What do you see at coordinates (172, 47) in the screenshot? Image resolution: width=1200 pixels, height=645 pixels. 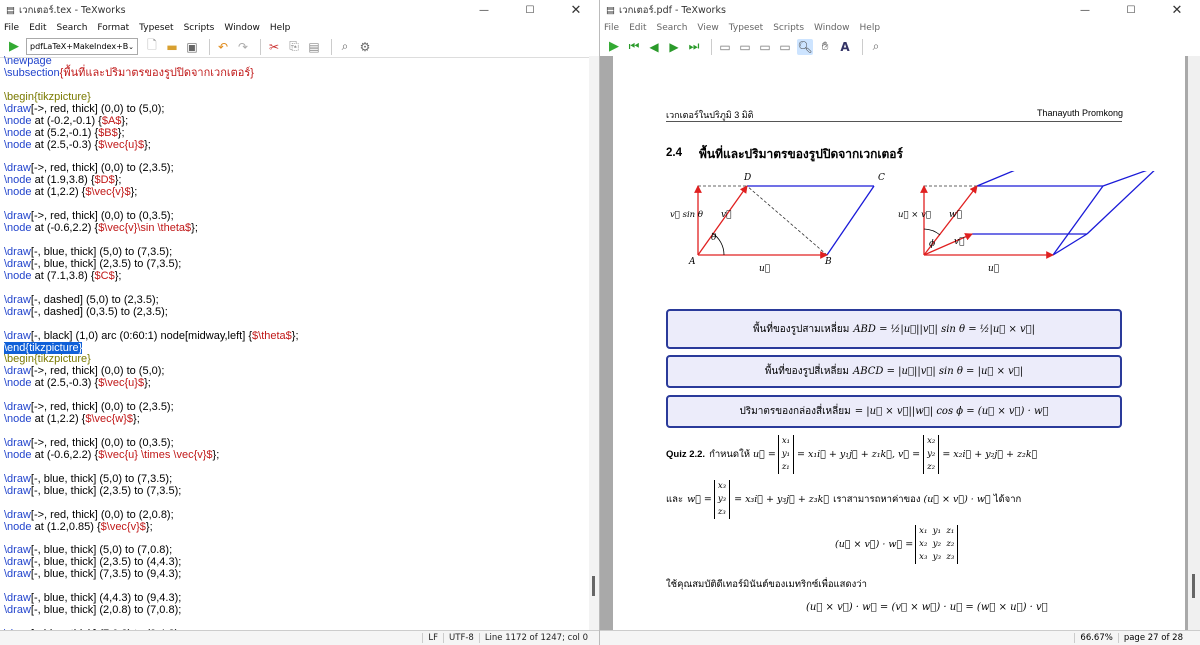 I see `open-folder-icon: ▬` at bounding box center [172, 47].